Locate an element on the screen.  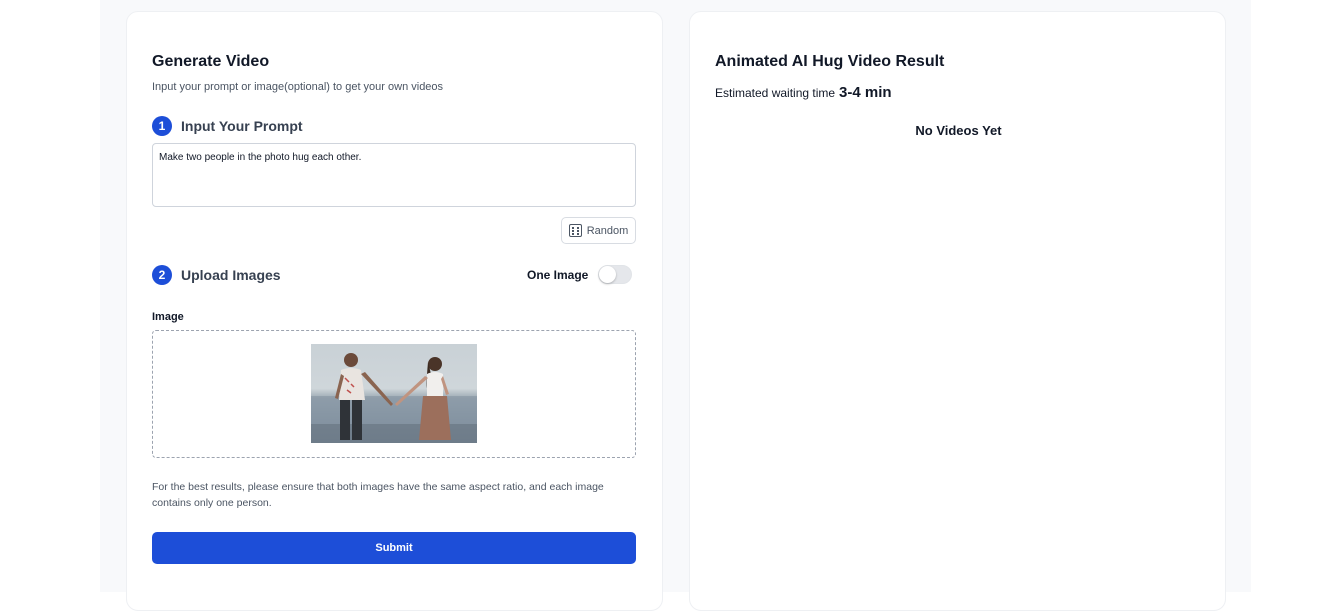
step-2-badge: 2 is located at coordinates (162, 275).